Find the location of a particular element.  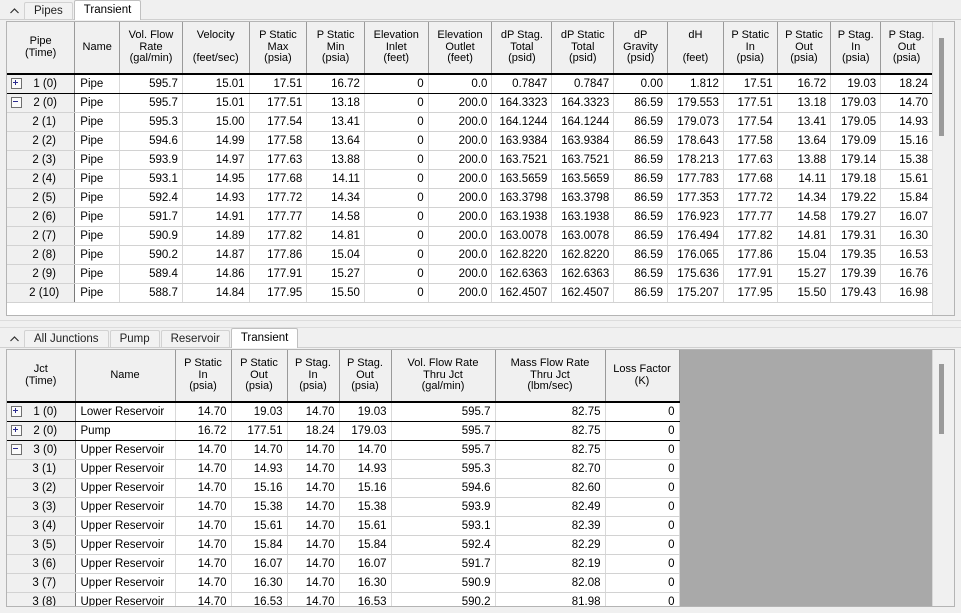

cell-dpstagtotal: 163.3798 is located at coordinates (522, 198).